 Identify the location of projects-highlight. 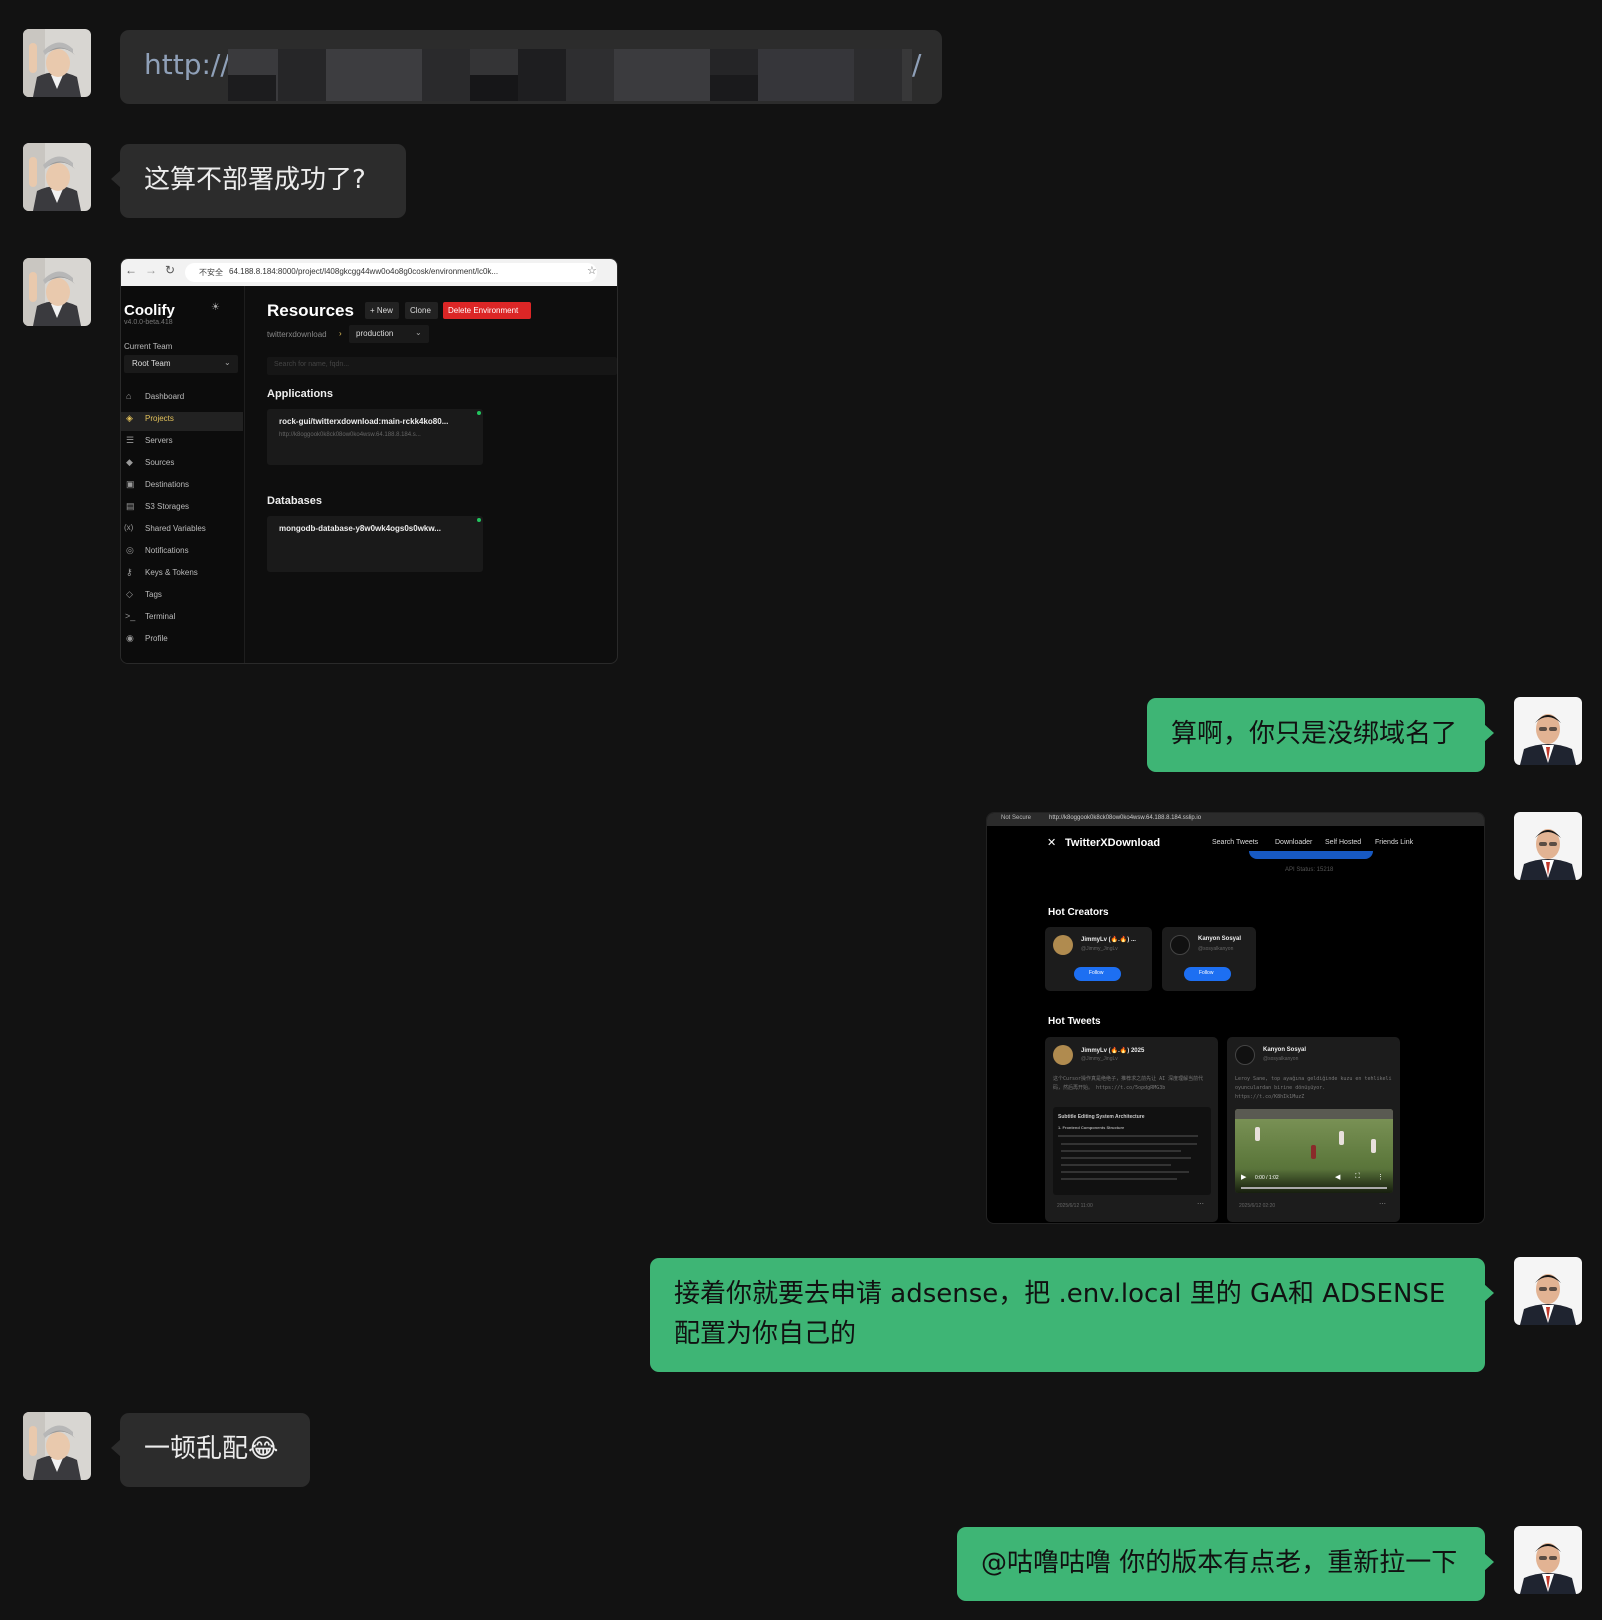
(182, 421).